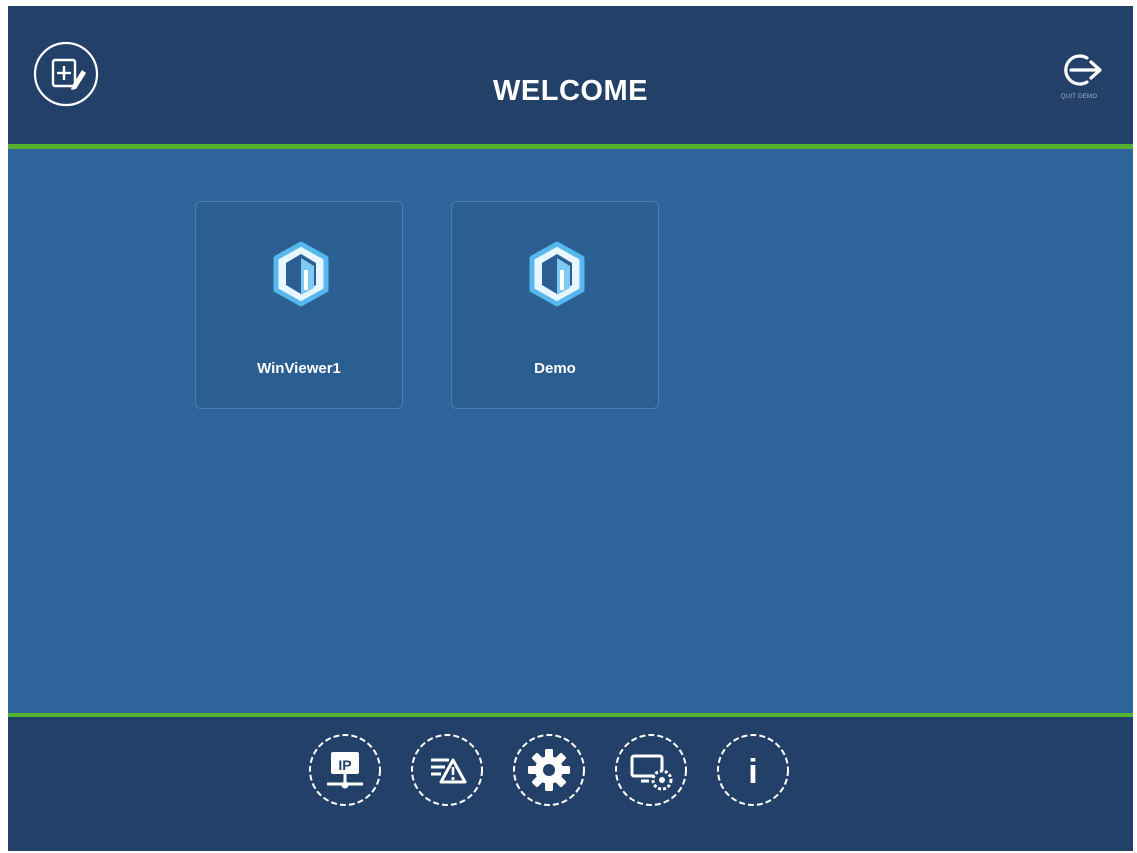  I want to click on project-tile-winviewer1: WinViewer1, so click(299, 305).